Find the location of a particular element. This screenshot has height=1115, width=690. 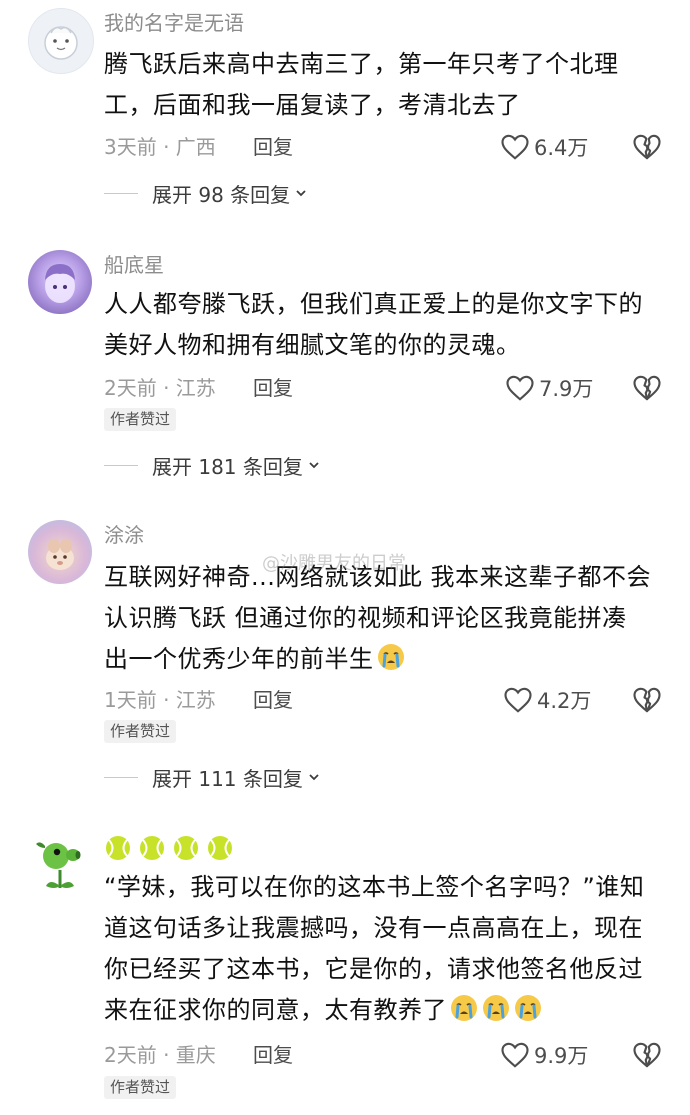

expand-replies-label: 展开 111 条回复 is located at coordinates (227, 778).